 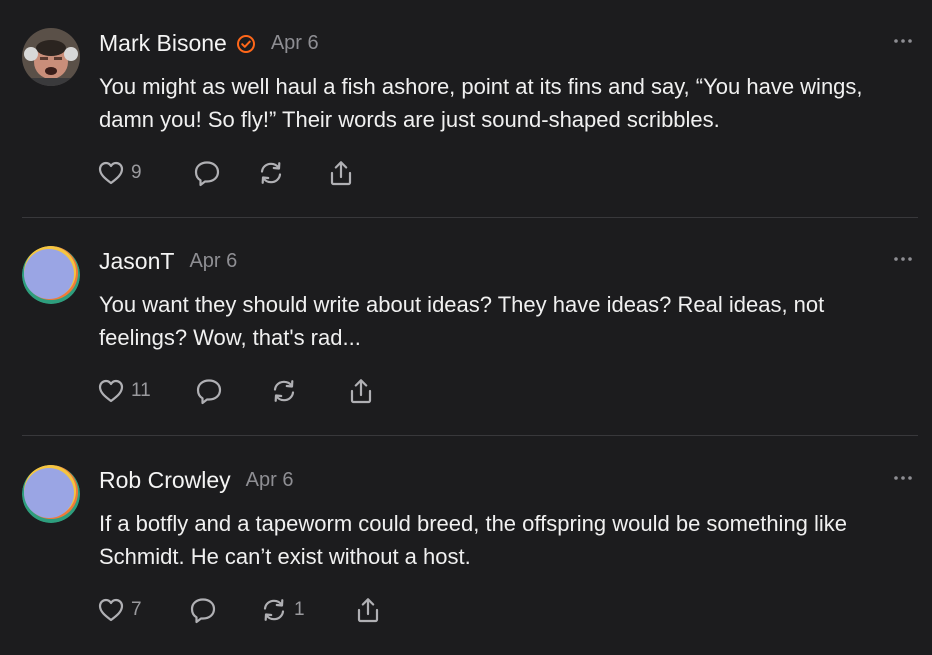 I want to click on verified-badge-icon, so click(x=246, y=44).